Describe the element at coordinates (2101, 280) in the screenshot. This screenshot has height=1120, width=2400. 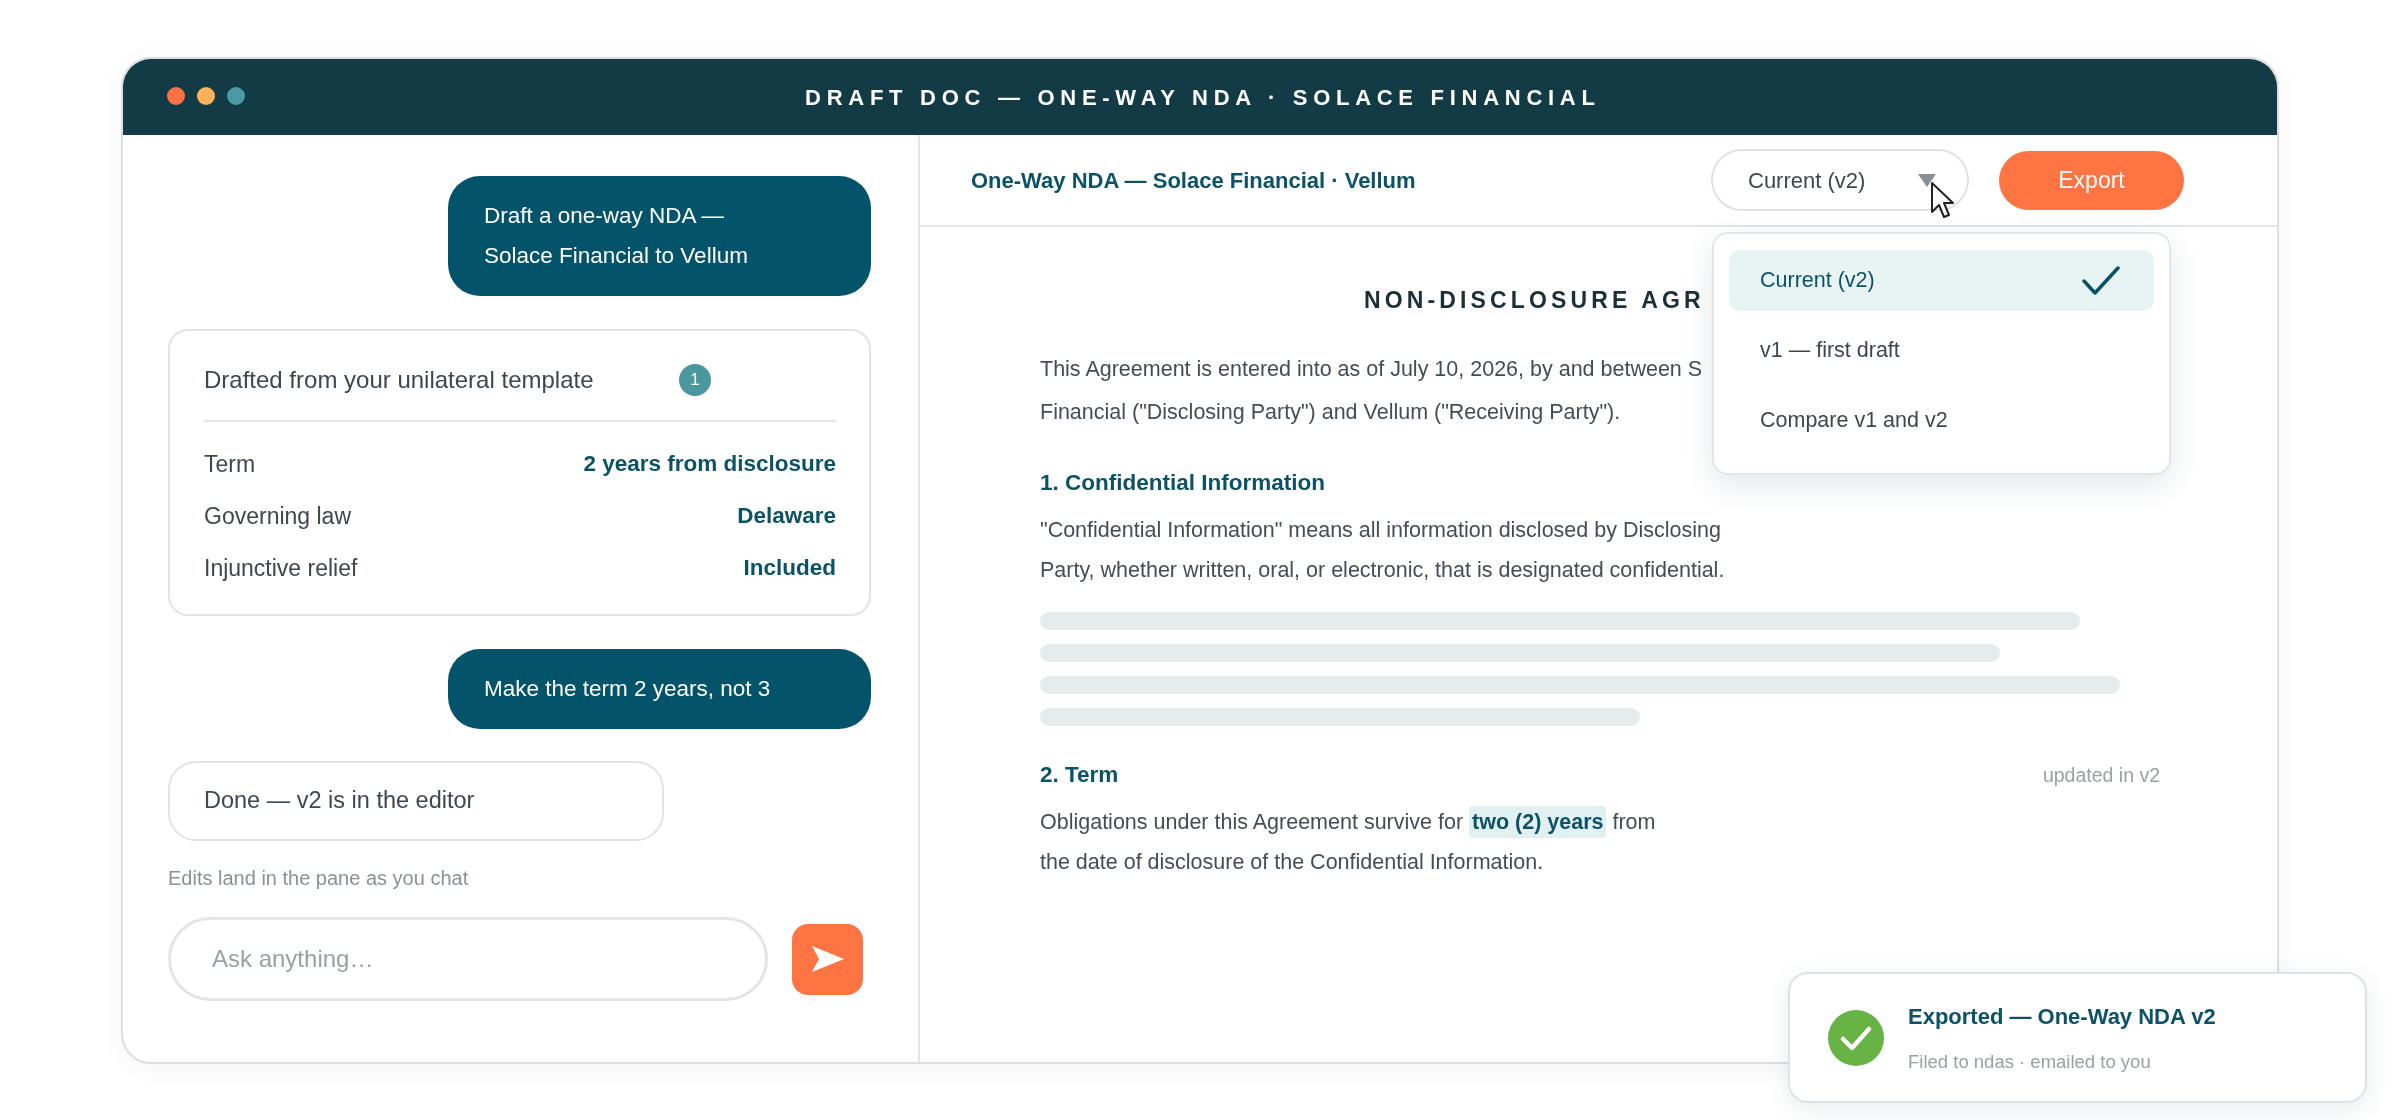
I see `checkmark-icon` at that location.